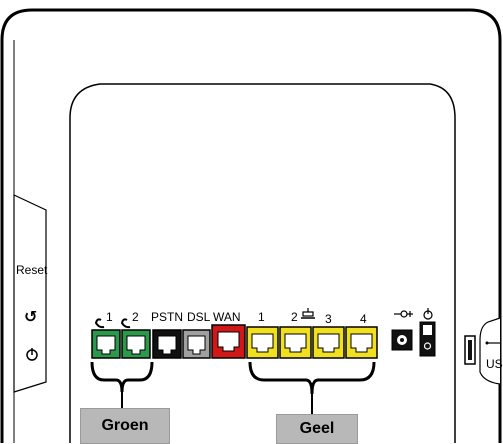  I want to click on dc-power-jack, so click(402, 340).